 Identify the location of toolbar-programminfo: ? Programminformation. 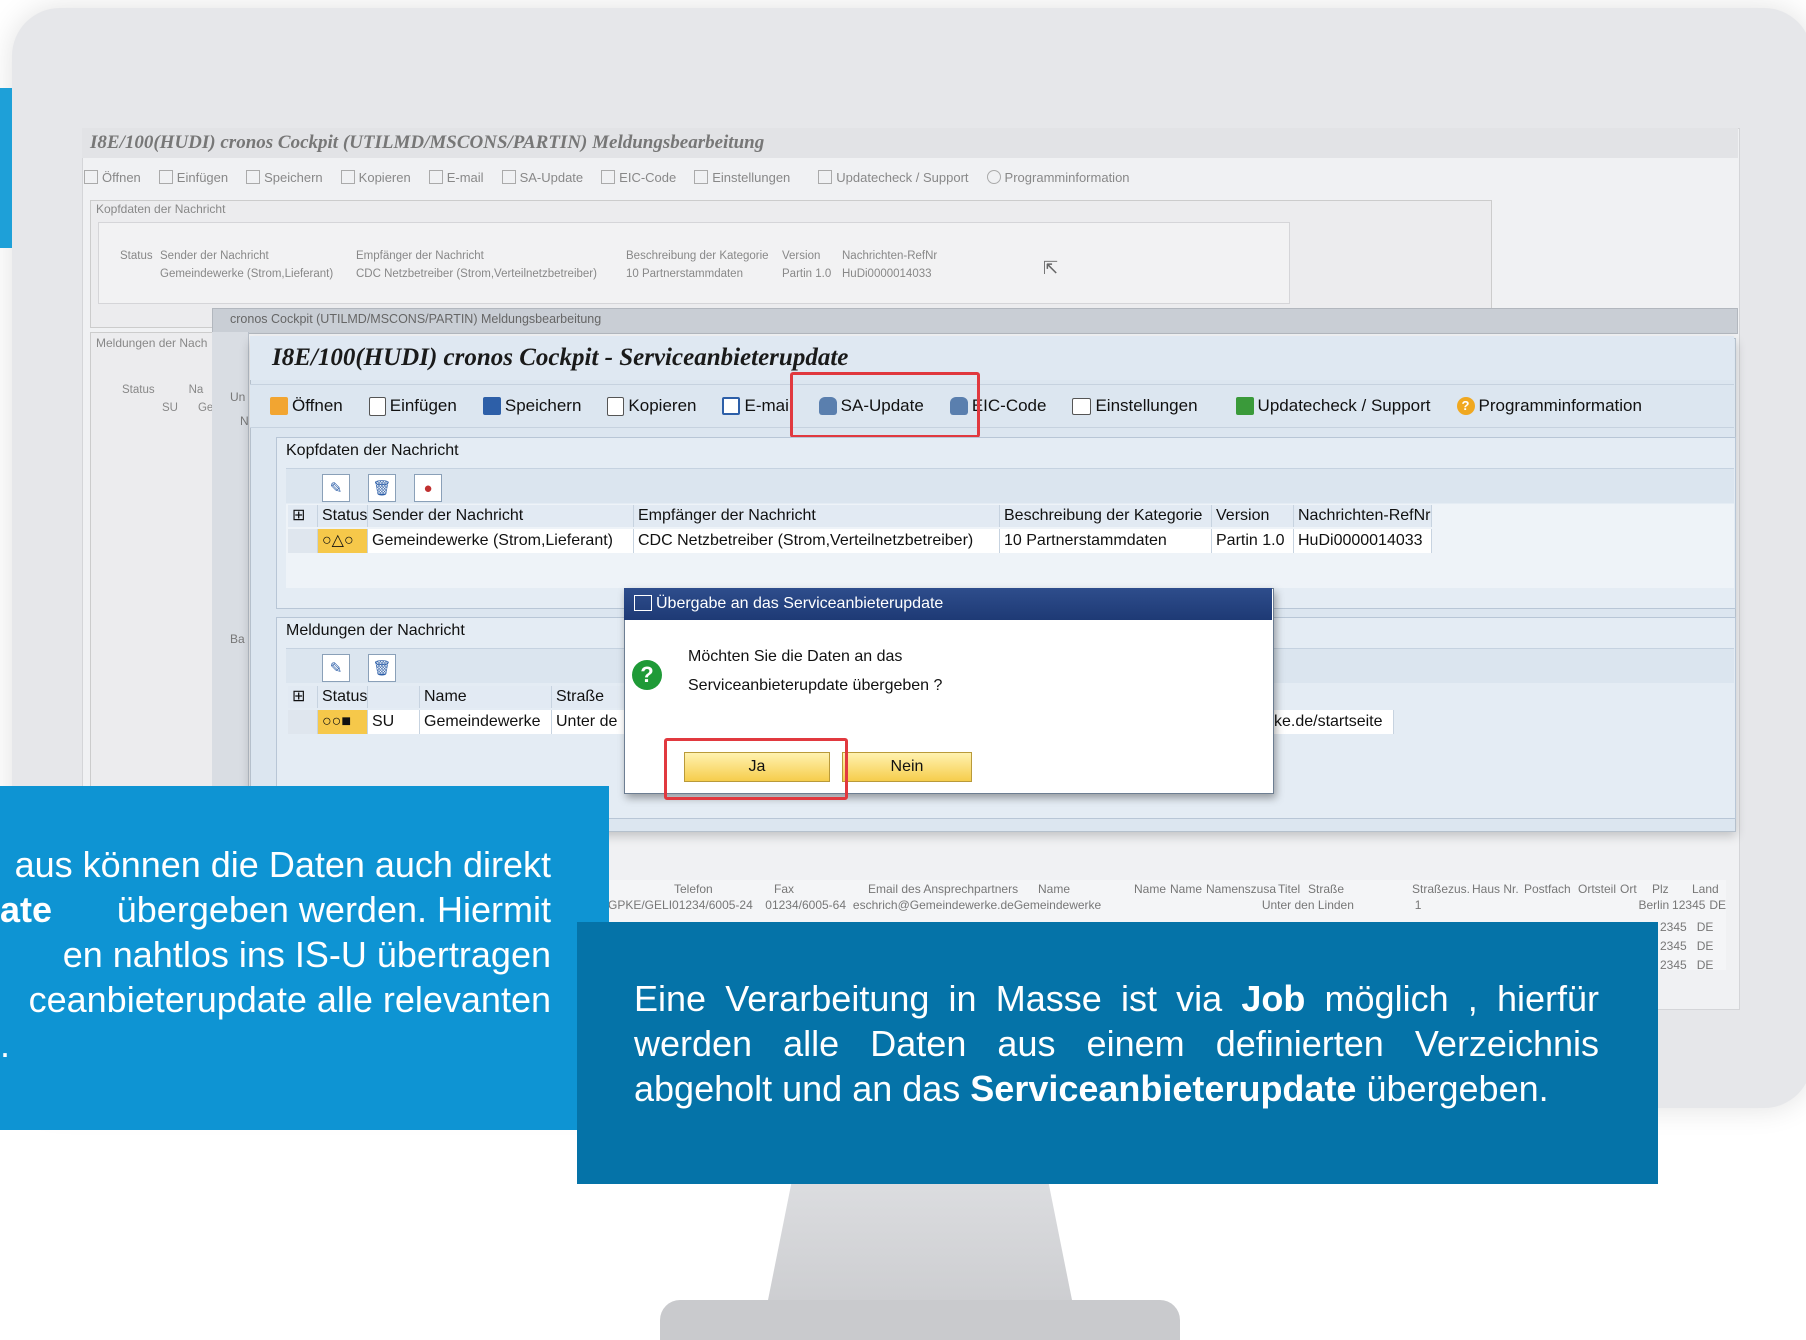
(1549, 406).